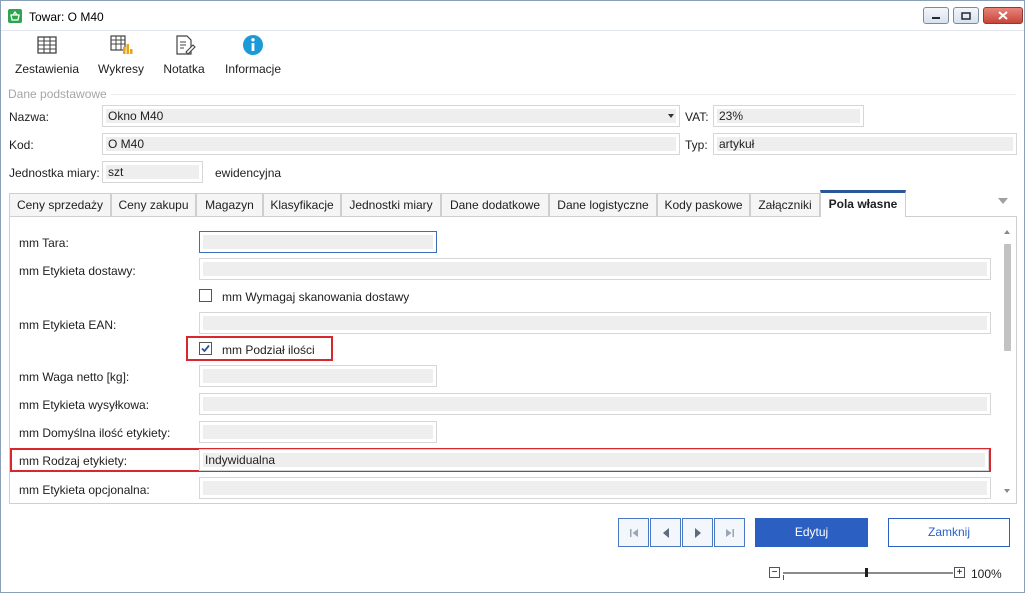 This screenshot has height=593, width=1025. Describe the element at coordinates (495, 205) in the screenshot. I see `tab-dane-dodatkowe: Dane dodatkowe` at that location.